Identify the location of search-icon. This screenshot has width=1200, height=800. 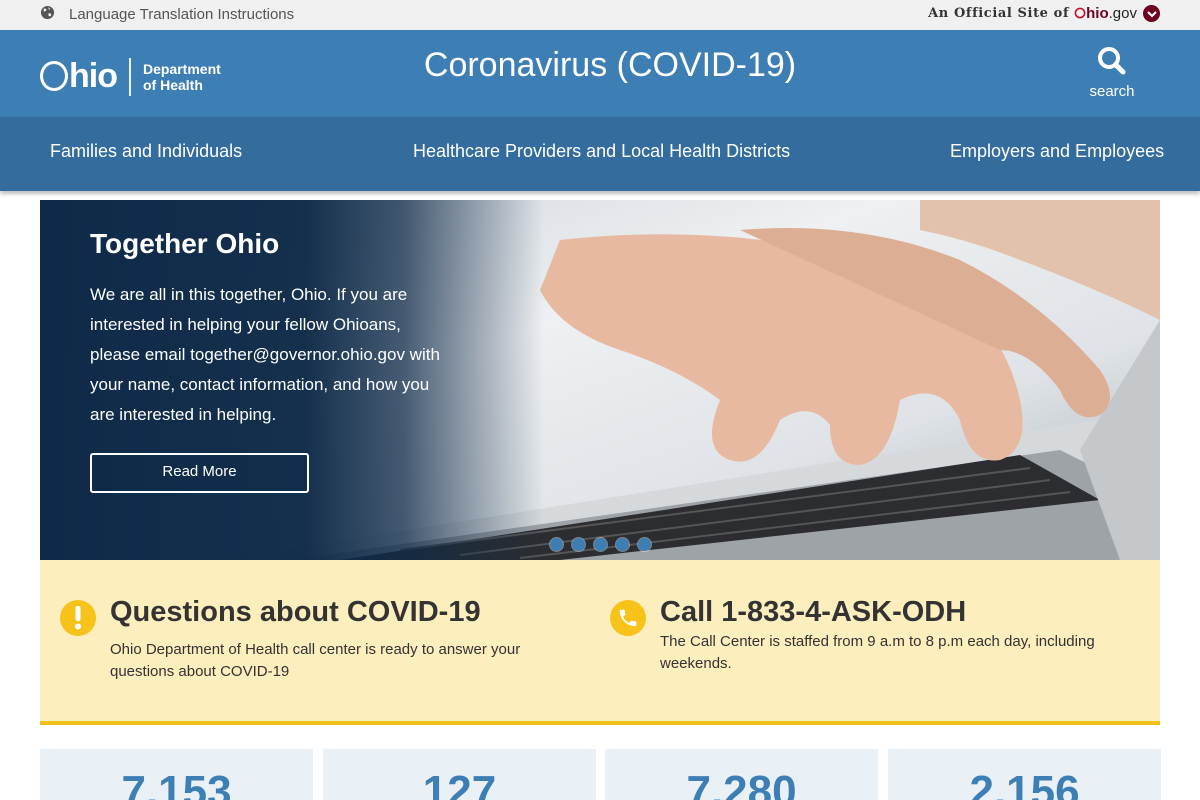
(1112, 63).